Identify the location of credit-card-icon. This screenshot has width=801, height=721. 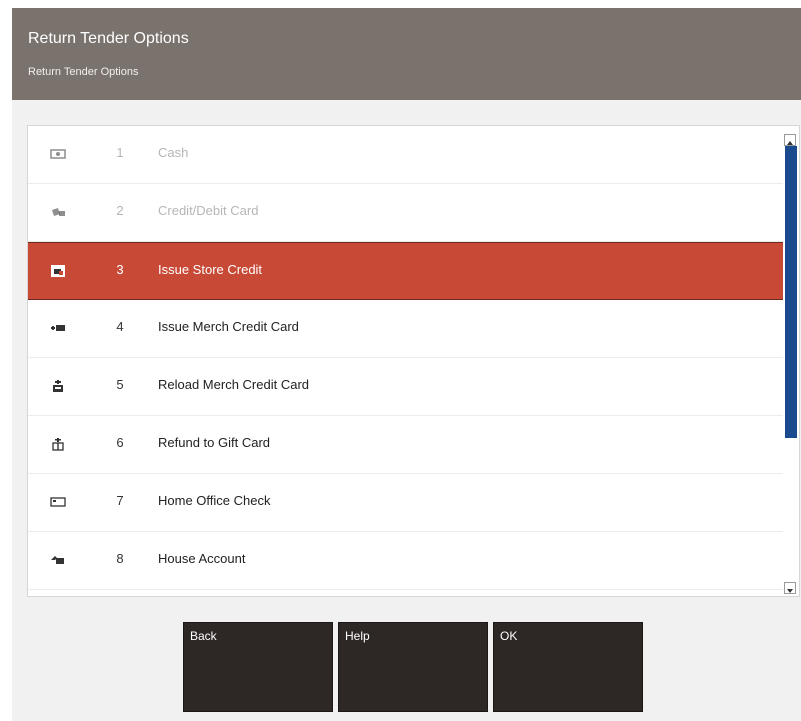
(58, 212).